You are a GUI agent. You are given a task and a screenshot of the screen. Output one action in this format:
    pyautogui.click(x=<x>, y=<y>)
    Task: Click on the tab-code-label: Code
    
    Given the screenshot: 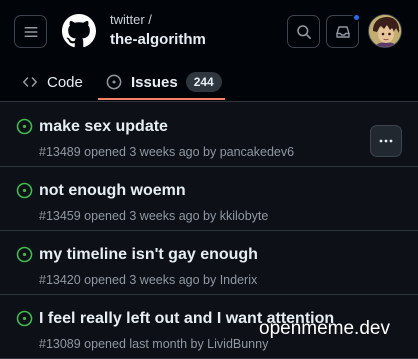 What is the action you would take?
    pyautogui.click(x=65, y=82)
    